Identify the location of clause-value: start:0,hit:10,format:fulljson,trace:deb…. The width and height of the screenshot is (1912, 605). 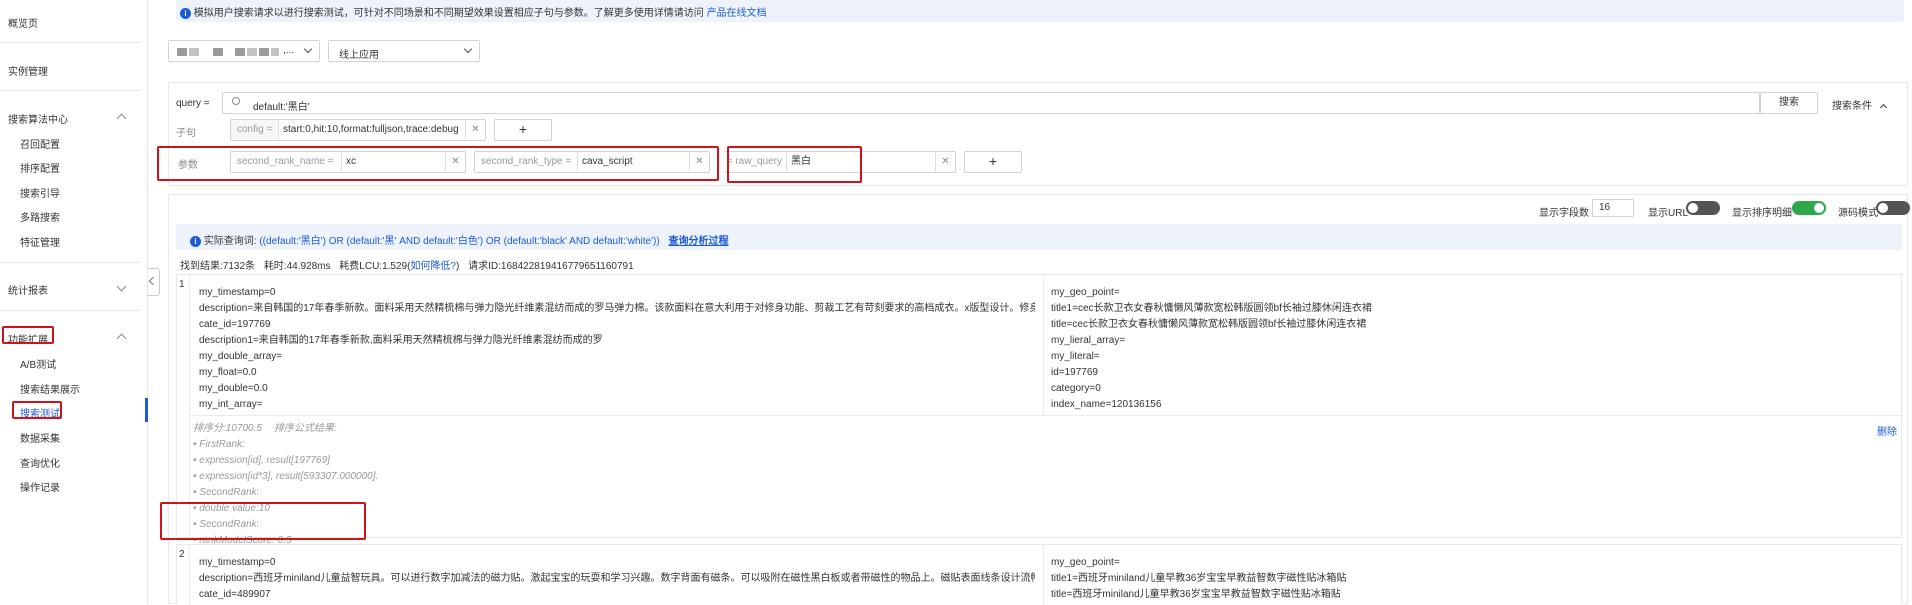
(371, 129).